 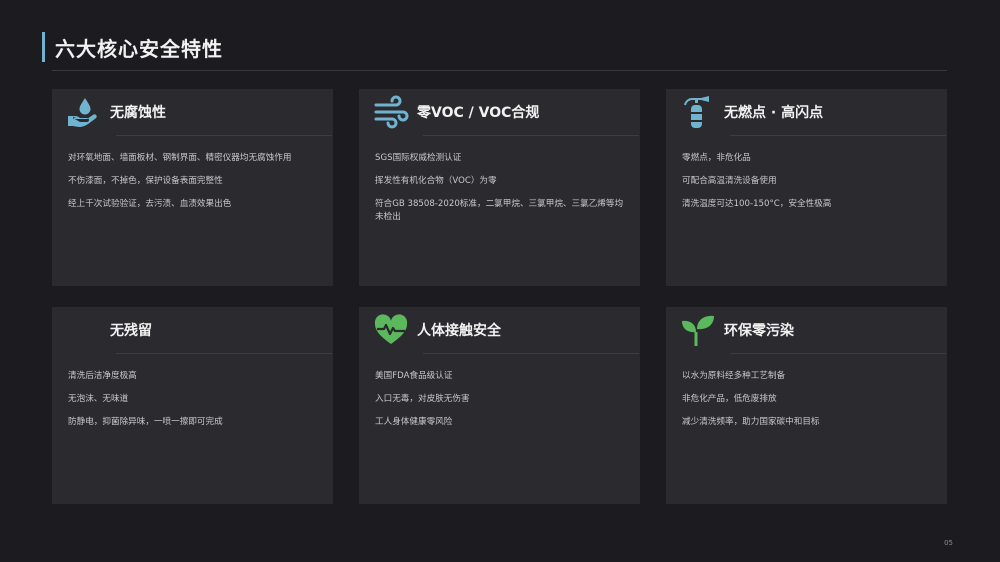 What do you see at coordinates (98, 399) in the screenshot?
I see `list-item: 无泡沫、无味道` at bounding box center [98, 399].